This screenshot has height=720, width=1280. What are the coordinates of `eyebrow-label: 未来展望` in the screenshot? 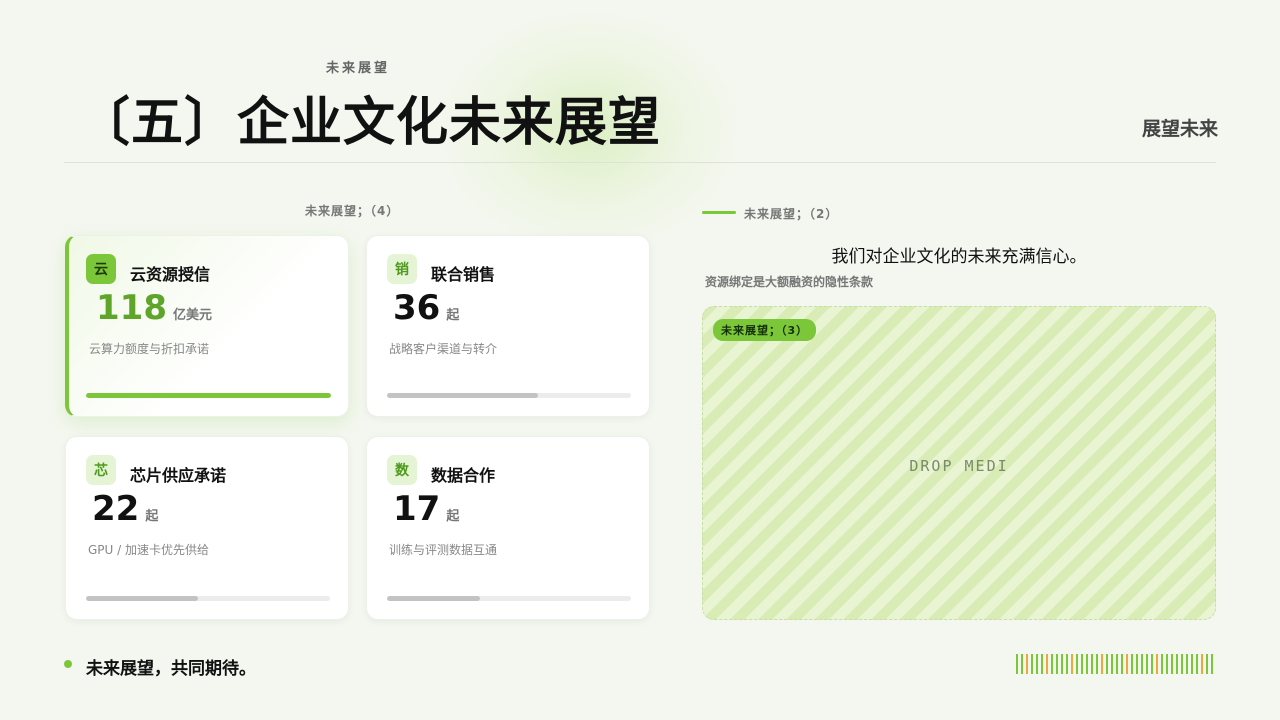 It's located at (358, 68).